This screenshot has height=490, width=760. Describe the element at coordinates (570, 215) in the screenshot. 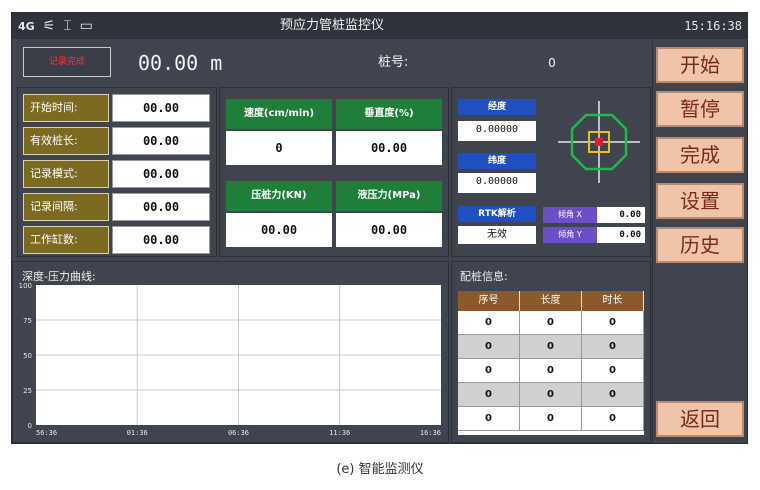

I see `tilt-x-label: 倾角 X` at that location.